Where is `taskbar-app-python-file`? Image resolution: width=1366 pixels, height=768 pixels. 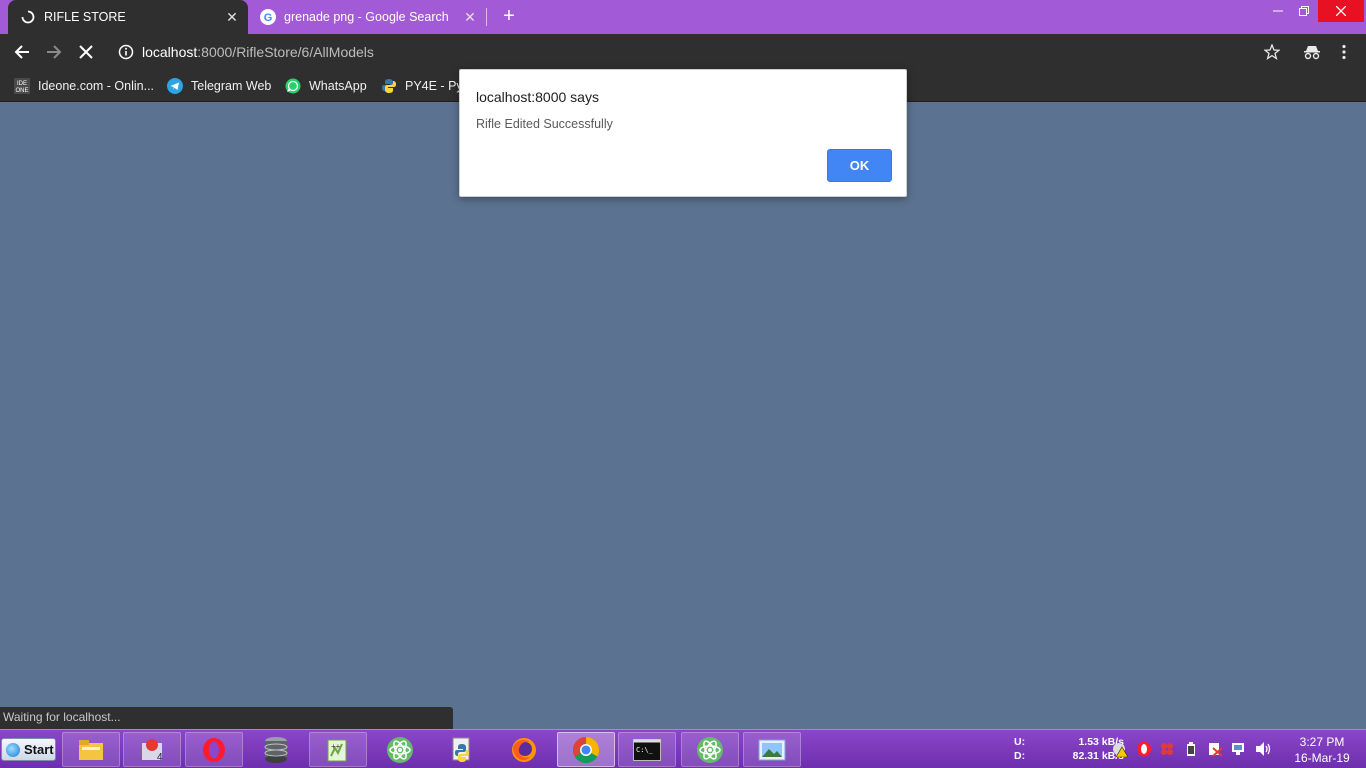 taskbar-app-python-file is located at coordinates (462, 749).